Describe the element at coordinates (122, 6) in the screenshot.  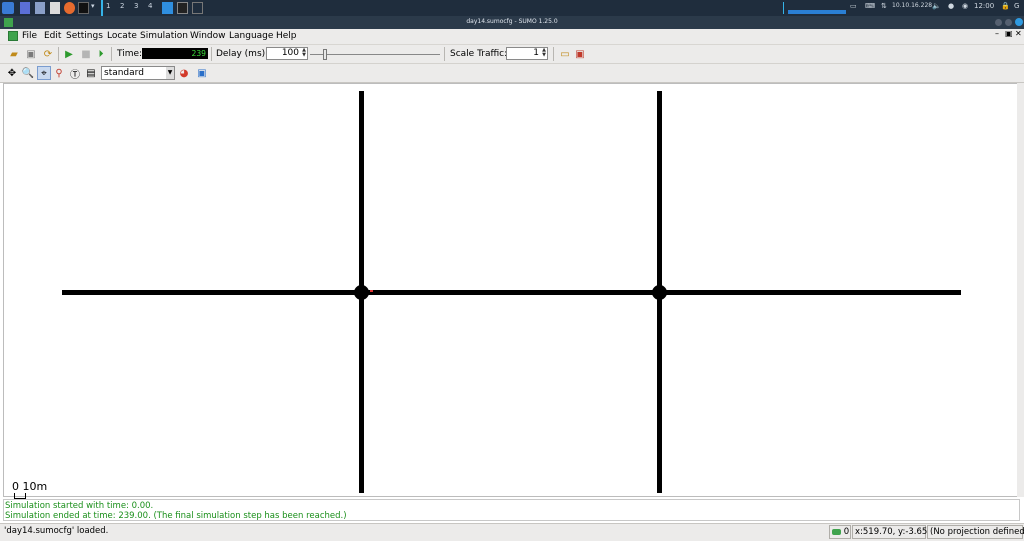
I see `workspace-2: 2` at that location.